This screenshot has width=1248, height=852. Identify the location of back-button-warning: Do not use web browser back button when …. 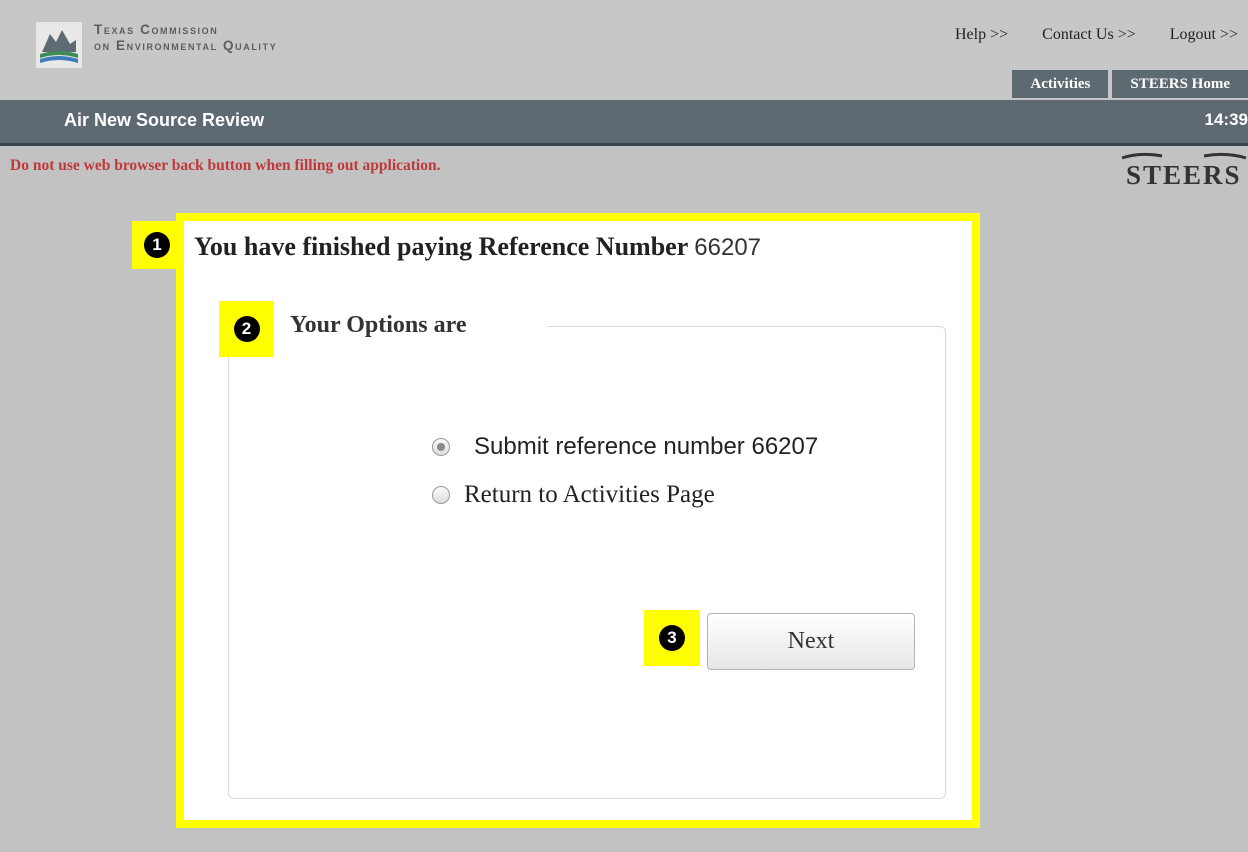
(225, 165).